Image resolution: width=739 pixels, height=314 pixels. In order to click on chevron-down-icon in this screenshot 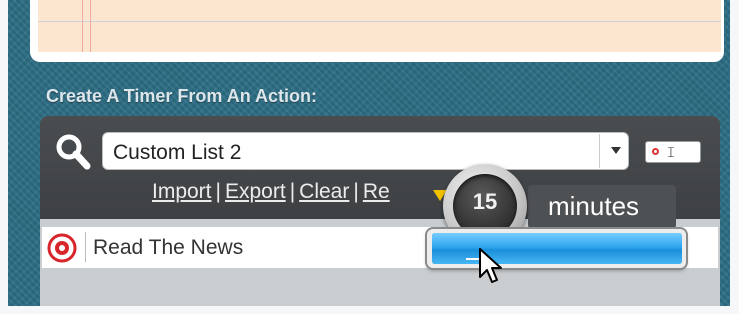, I will do `click(616, 150)`.